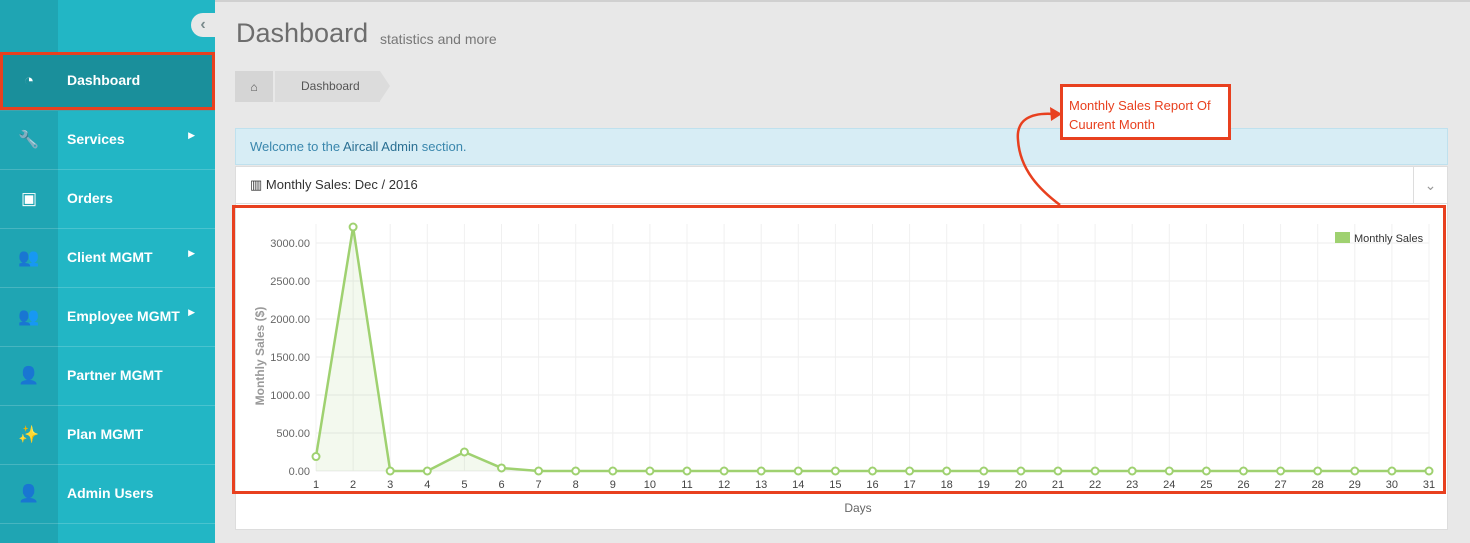 The width and height of the screenshot is (1470, 543). I want to click on annotation-line-1: Monthly Sales Report Of, so click(1140, 105).